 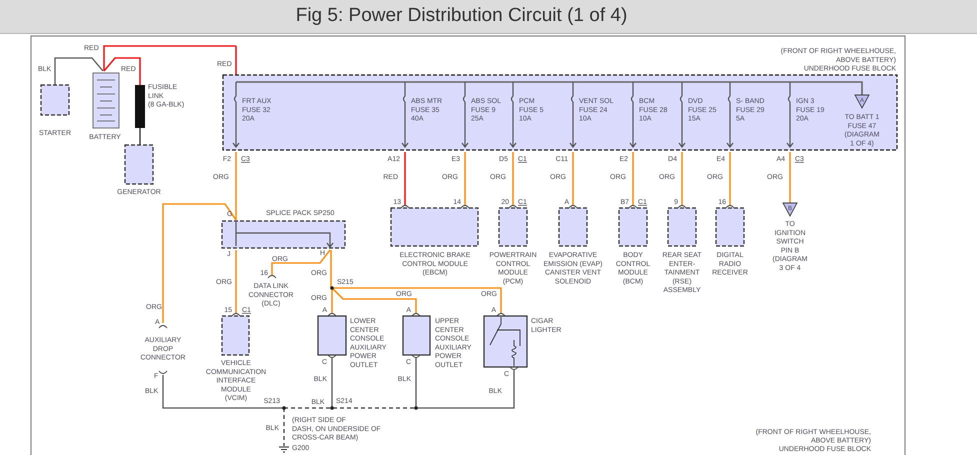 I want to click on figure-title: Fig 5: Power Distribution Circuit (1 of 4), so click(x=462, y=16).